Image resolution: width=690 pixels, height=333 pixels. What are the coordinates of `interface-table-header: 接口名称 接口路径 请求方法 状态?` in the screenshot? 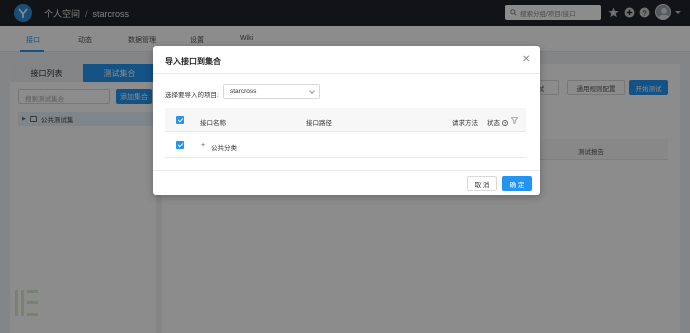 It's located at (345, 120).